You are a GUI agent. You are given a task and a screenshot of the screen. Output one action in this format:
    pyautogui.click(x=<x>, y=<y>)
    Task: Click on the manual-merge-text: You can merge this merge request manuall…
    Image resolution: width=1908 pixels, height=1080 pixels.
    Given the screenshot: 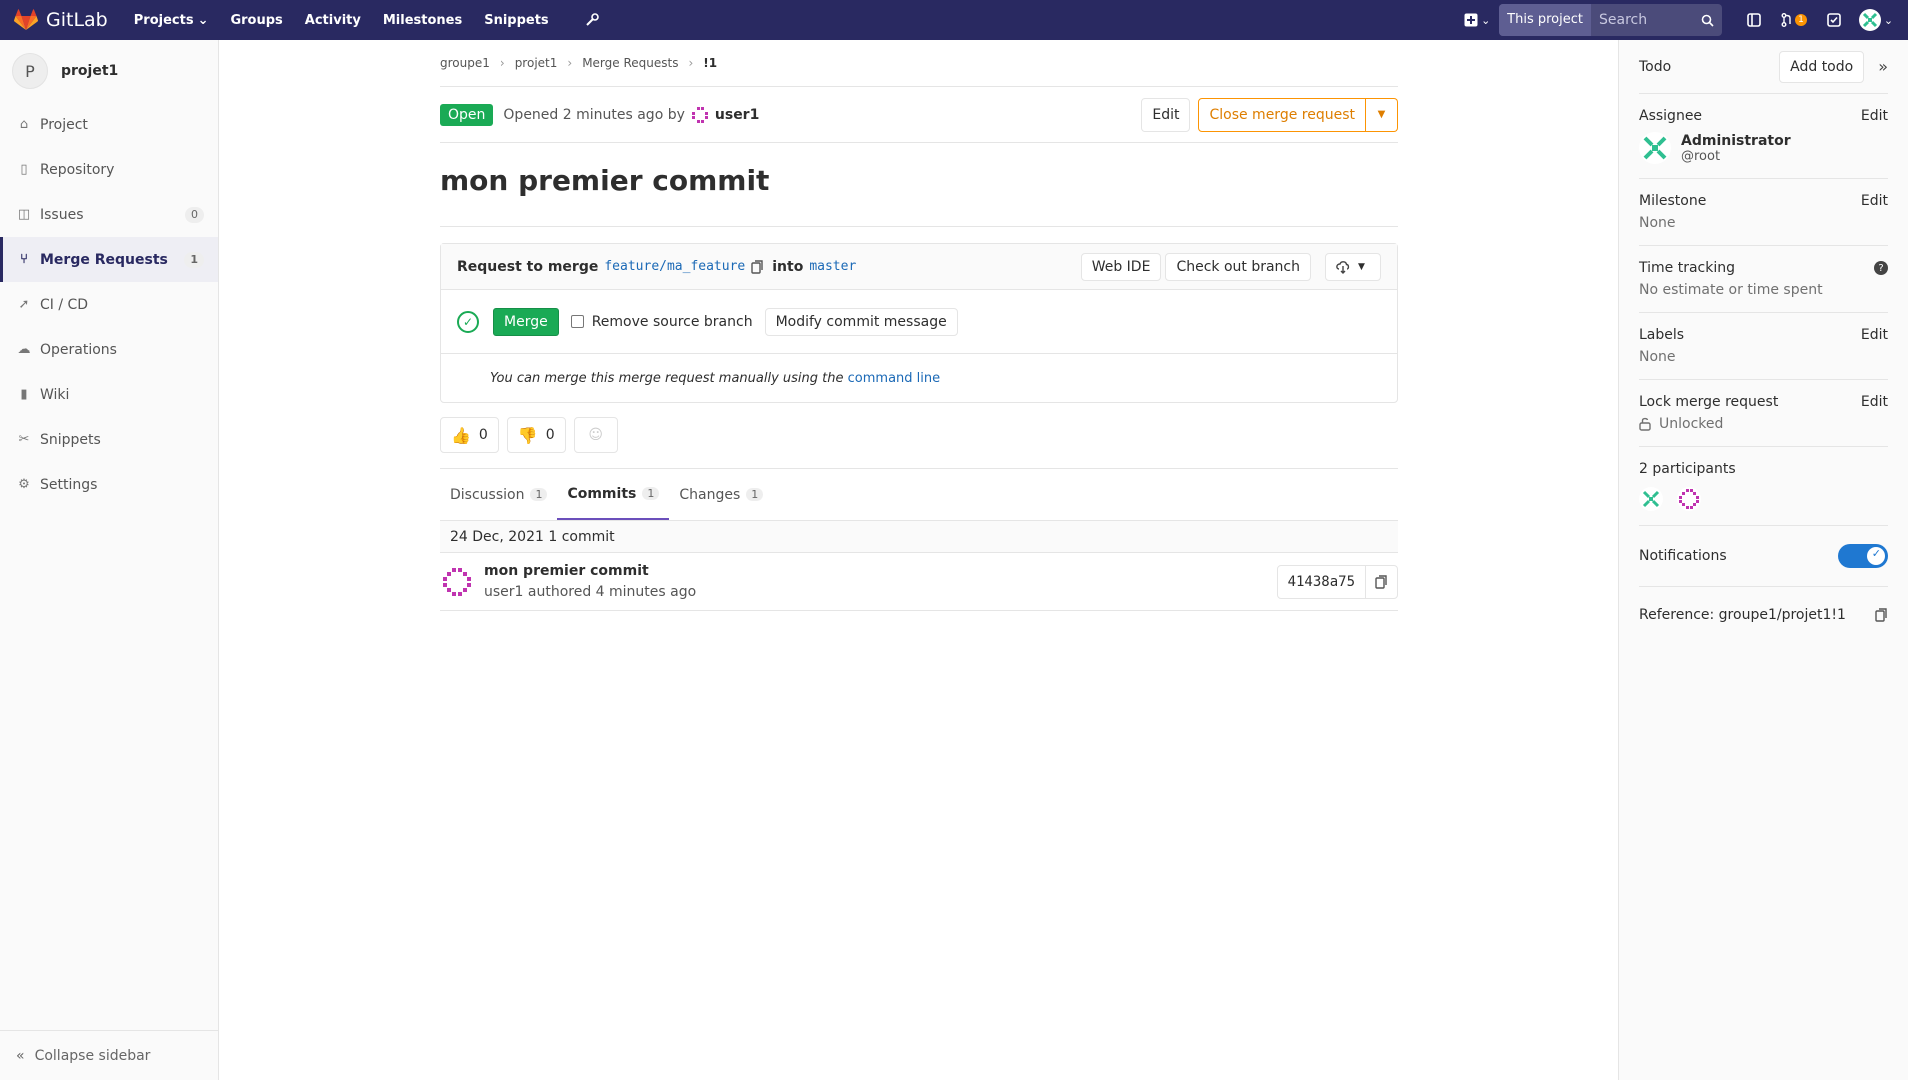 What is the action you would take?
    pyautogui.click(x=667, y=378)
    